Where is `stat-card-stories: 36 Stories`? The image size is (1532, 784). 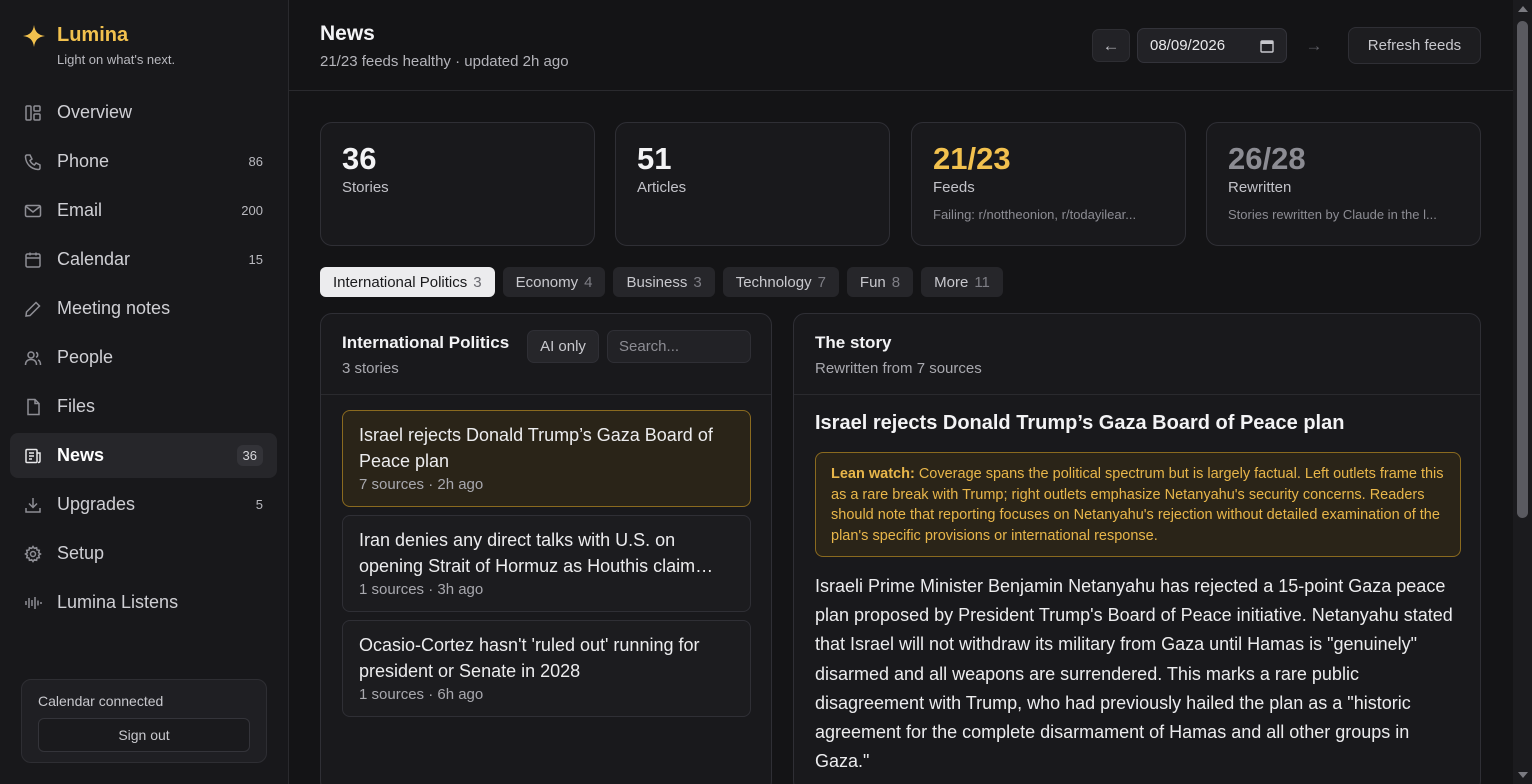 stat-card-stories: 36 Stories is located at coordinates (457, 184).